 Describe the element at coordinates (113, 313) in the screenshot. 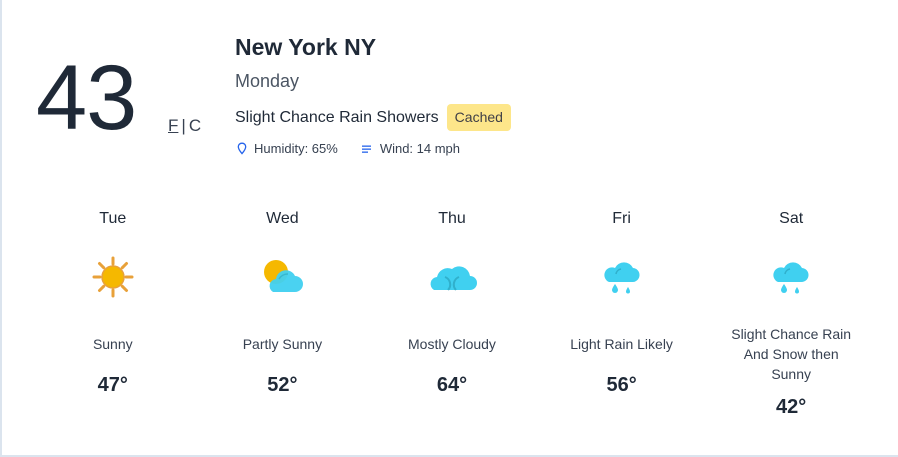

I see `forecast-day: Tue Sunny 47°` at that location.